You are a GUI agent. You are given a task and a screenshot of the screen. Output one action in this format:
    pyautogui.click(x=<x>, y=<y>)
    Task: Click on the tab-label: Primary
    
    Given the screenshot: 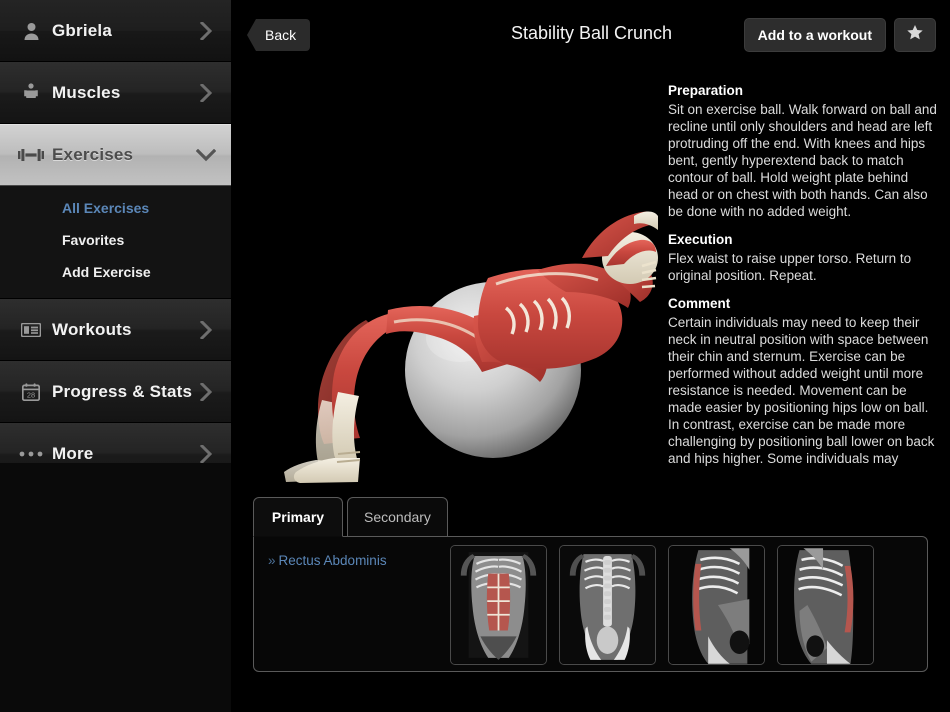 What is the action you would take?
    pyautogui.click(x=298, y=517)
    